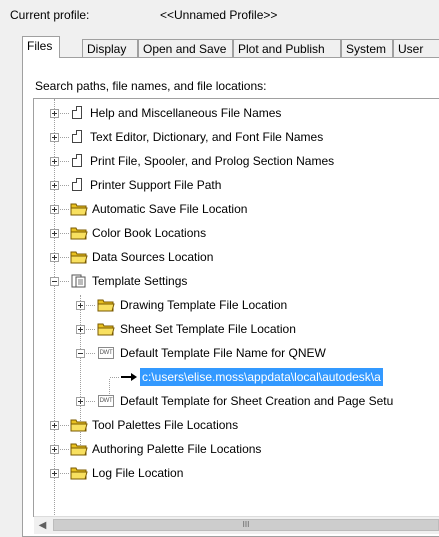  Describe the element at coordinates (246, 525) in the screenshot. I see `scrollbar-thumb: III` at that location.